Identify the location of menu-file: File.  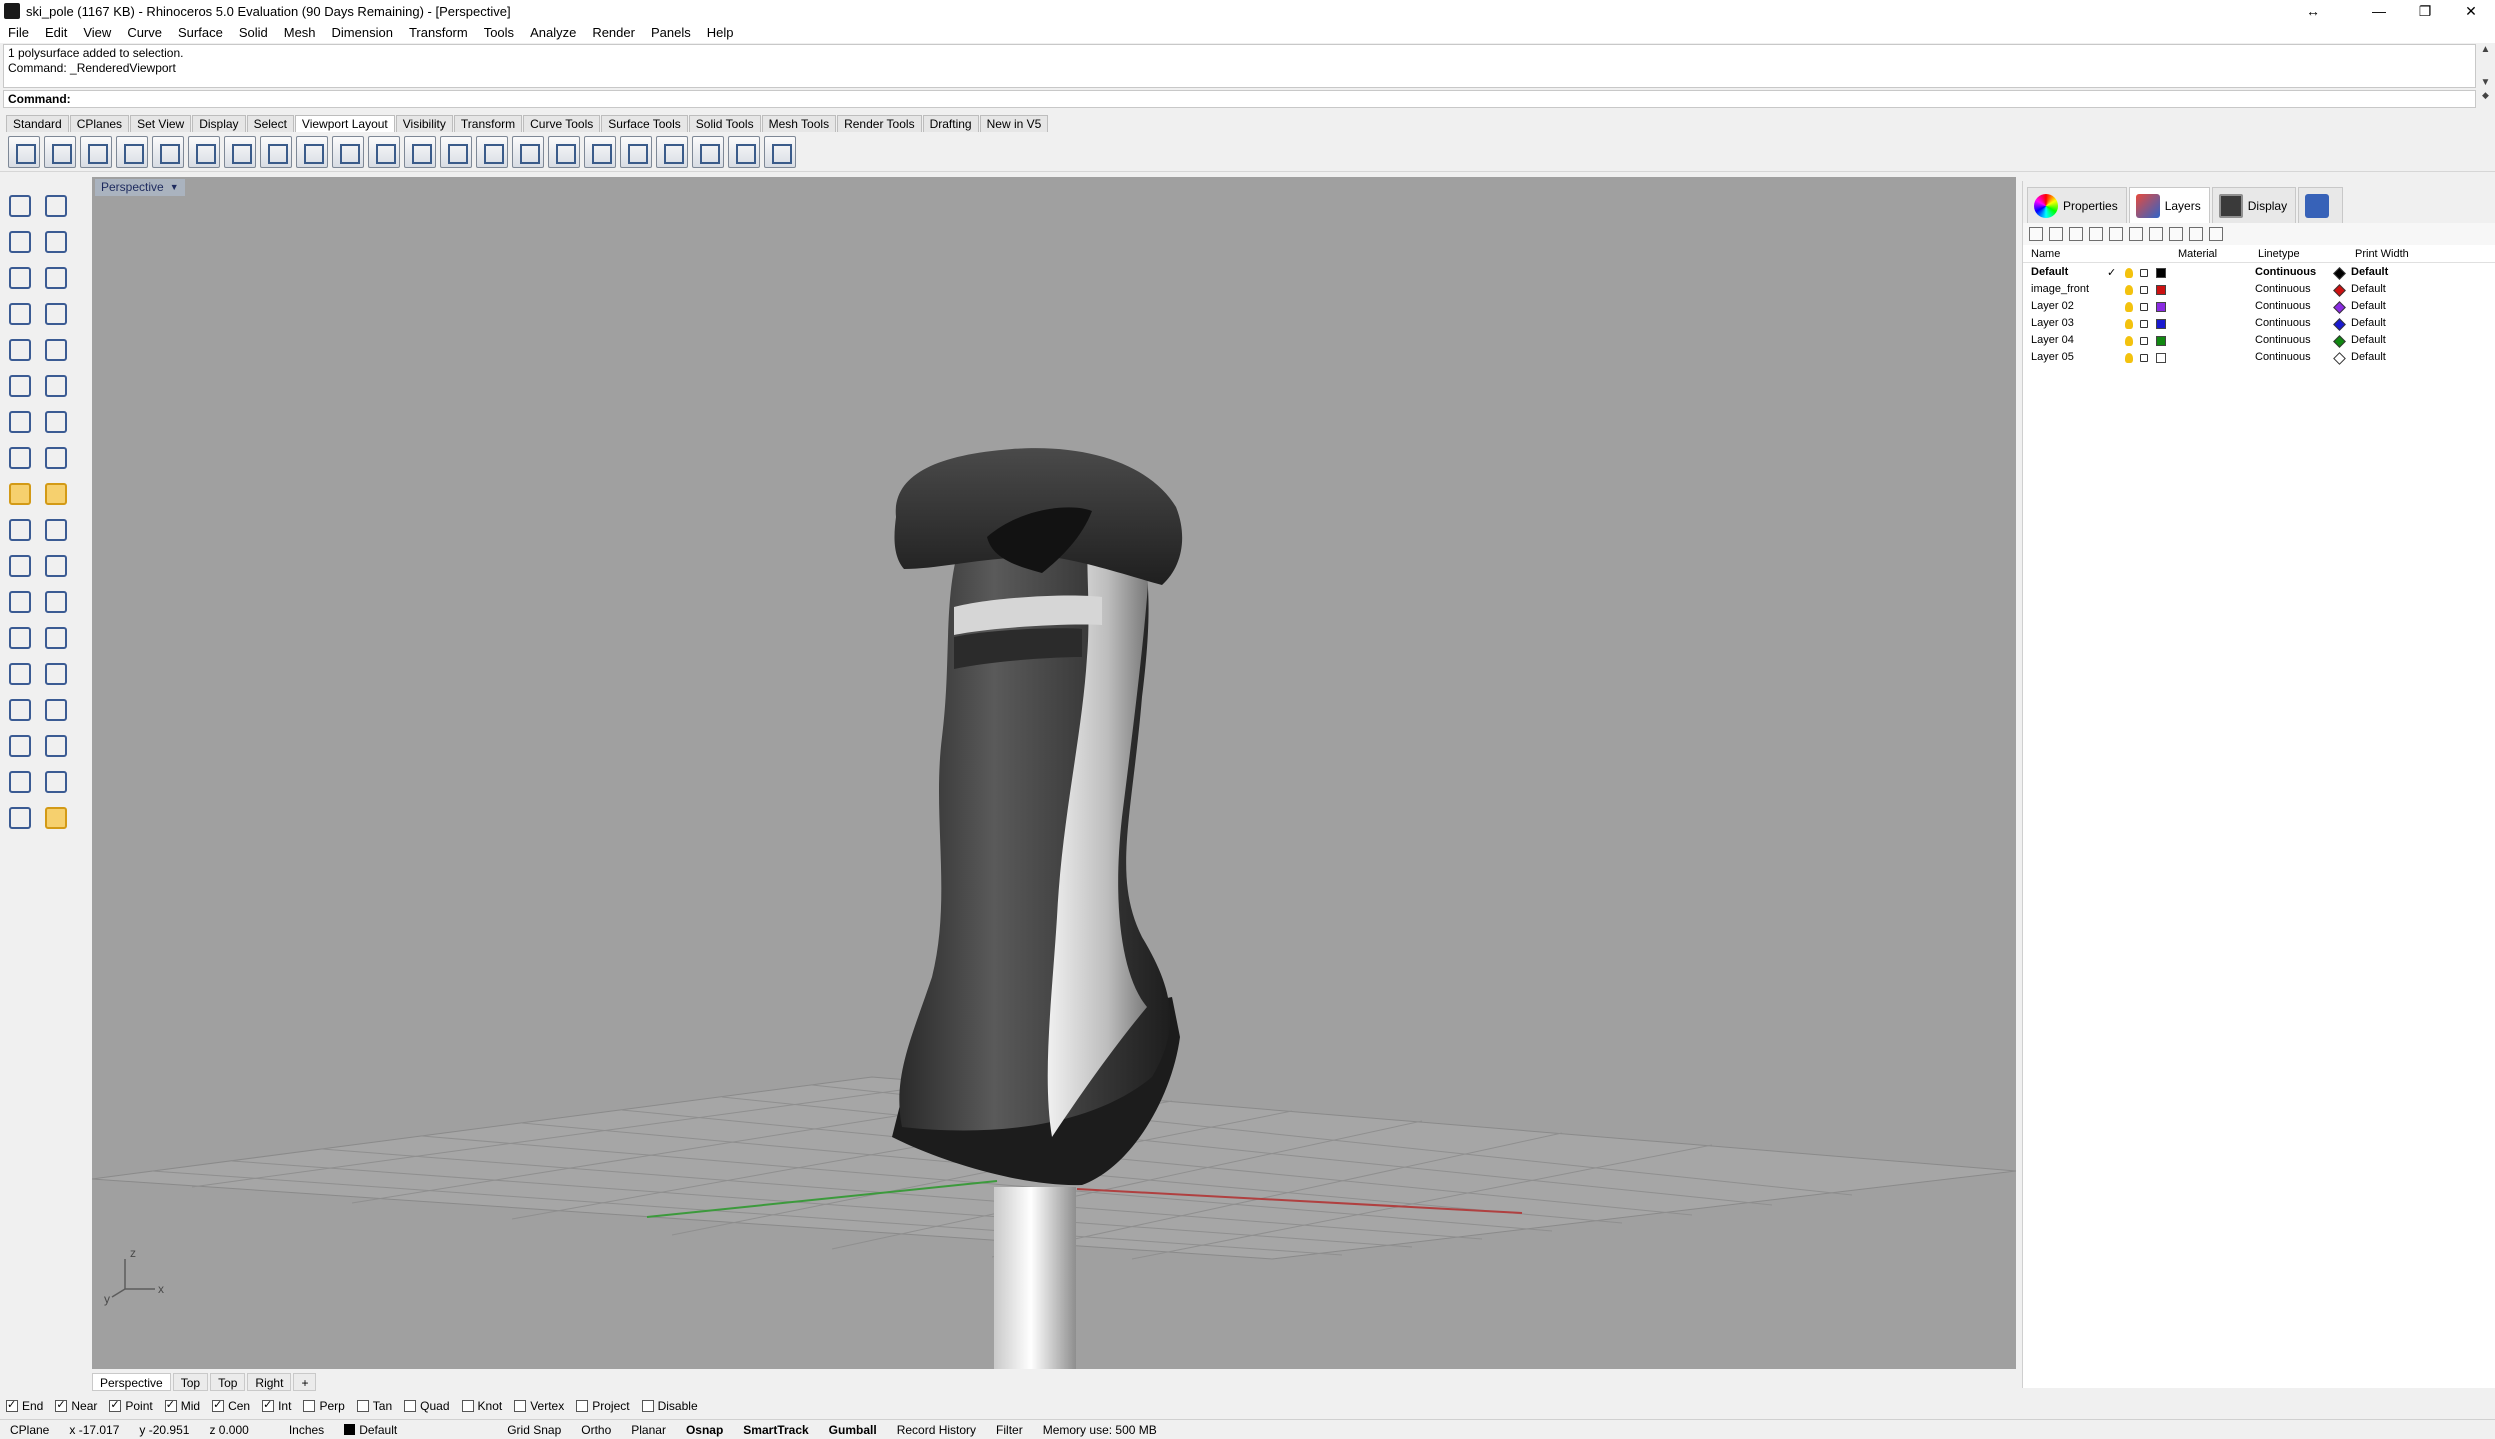
(18, 32).